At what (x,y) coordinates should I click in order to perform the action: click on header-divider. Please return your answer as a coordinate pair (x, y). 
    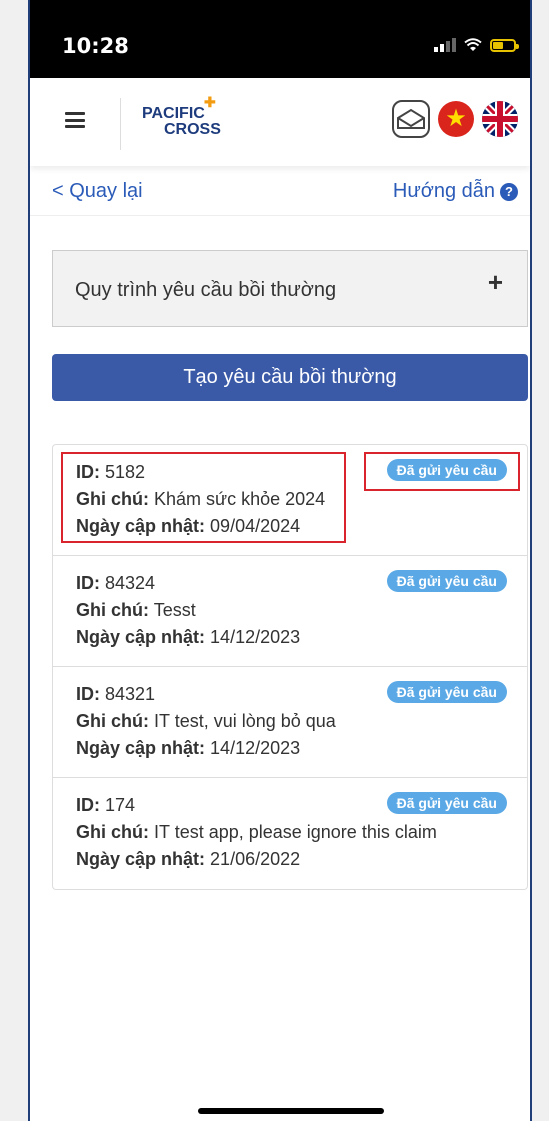
    Looking at the image, I should click on (120, 124).